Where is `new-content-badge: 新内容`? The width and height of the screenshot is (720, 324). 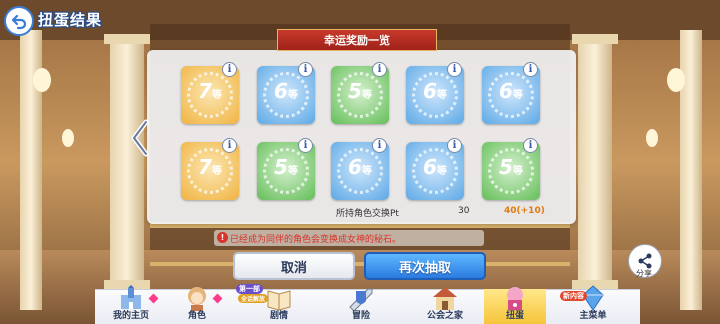 new-content-badge: 新内容 is located at coordinates (573, 296).